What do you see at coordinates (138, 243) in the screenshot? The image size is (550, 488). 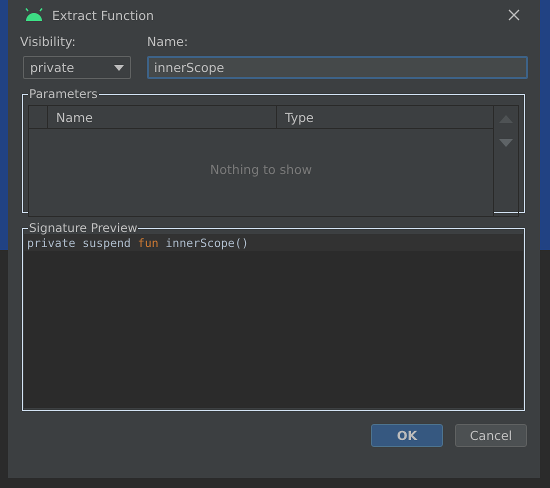 I see `code-line: private suspend fun innerScope()` at bounding box center [138, 243].